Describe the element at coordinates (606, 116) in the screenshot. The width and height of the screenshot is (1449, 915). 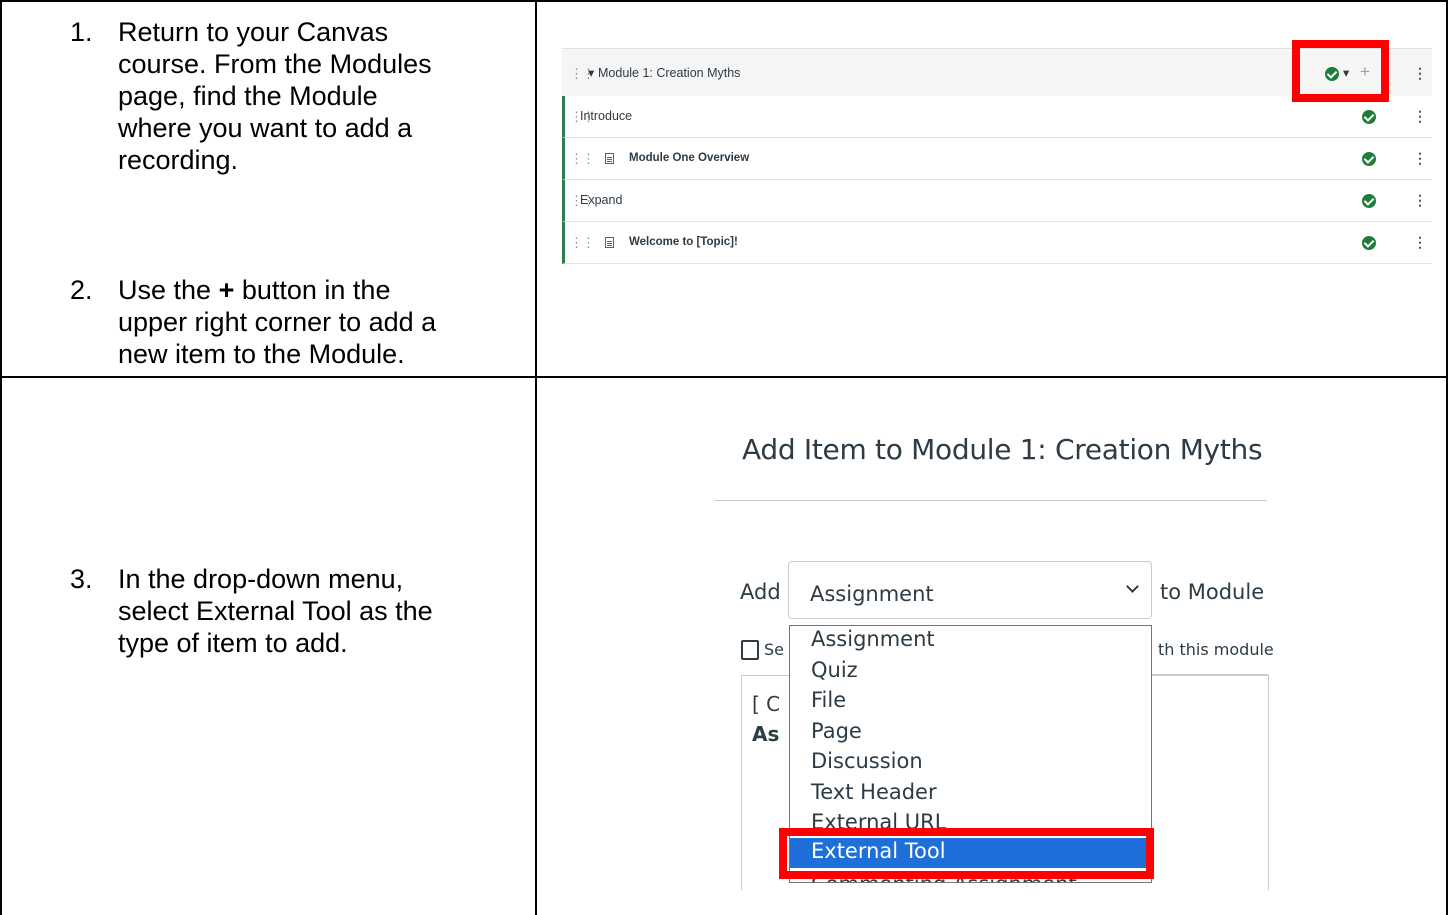
I see `text-header-label: Introduce` at that location.